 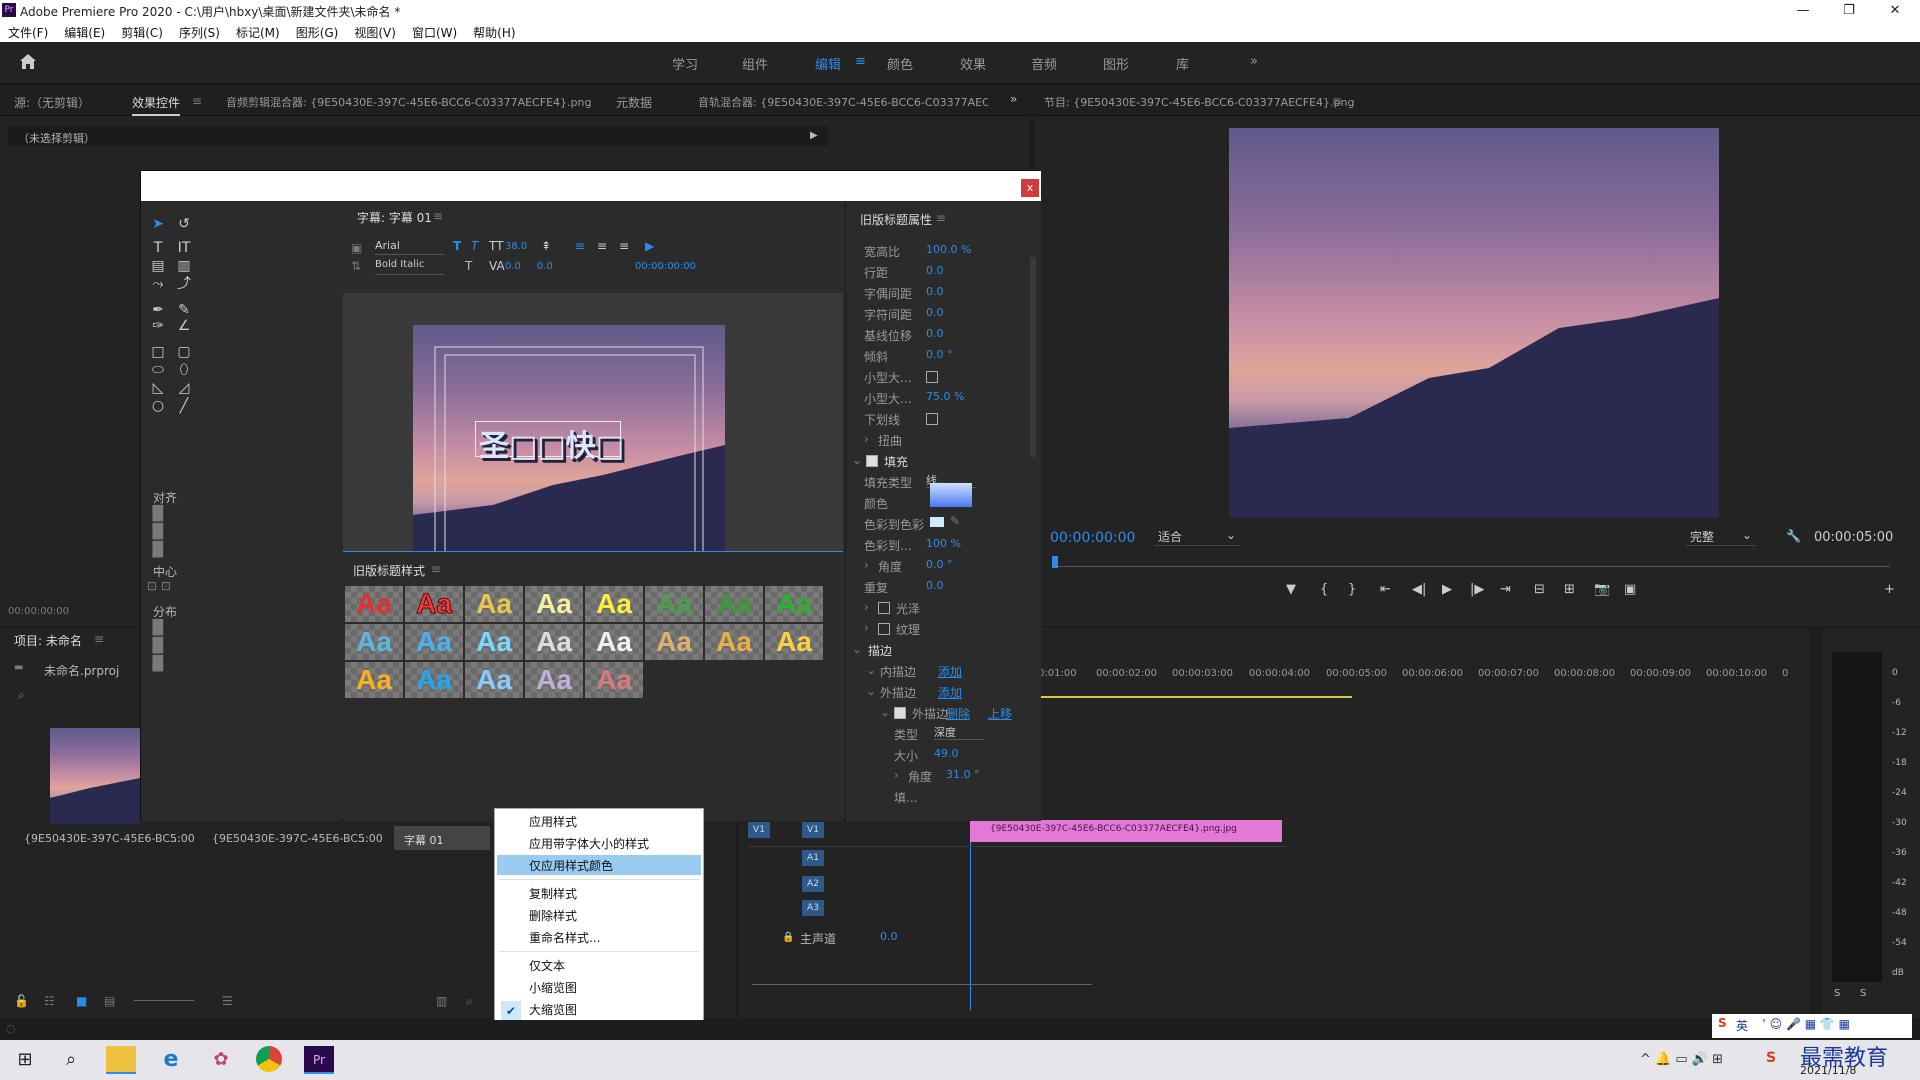 I want to click on styles-tab: 旧版标题样式, so click(x=389, y=570).